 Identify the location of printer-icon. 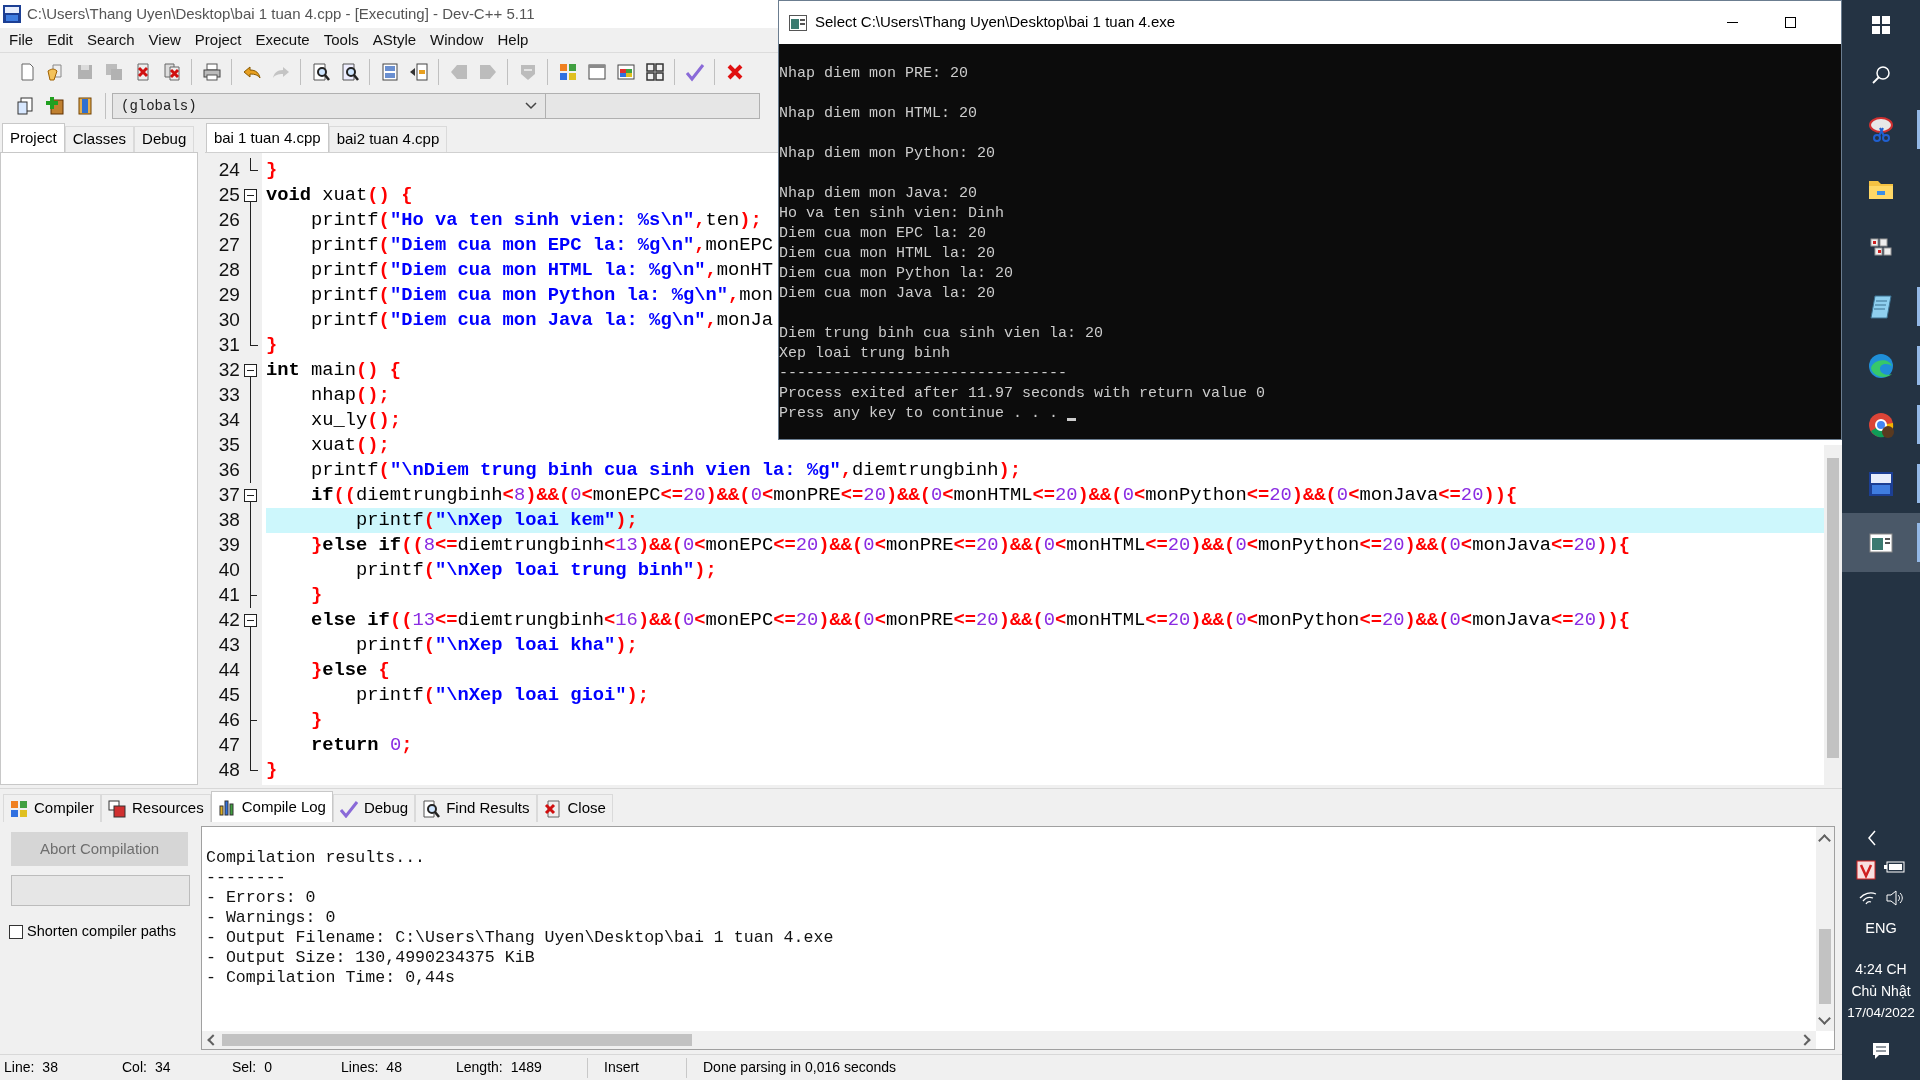
(211, 71).